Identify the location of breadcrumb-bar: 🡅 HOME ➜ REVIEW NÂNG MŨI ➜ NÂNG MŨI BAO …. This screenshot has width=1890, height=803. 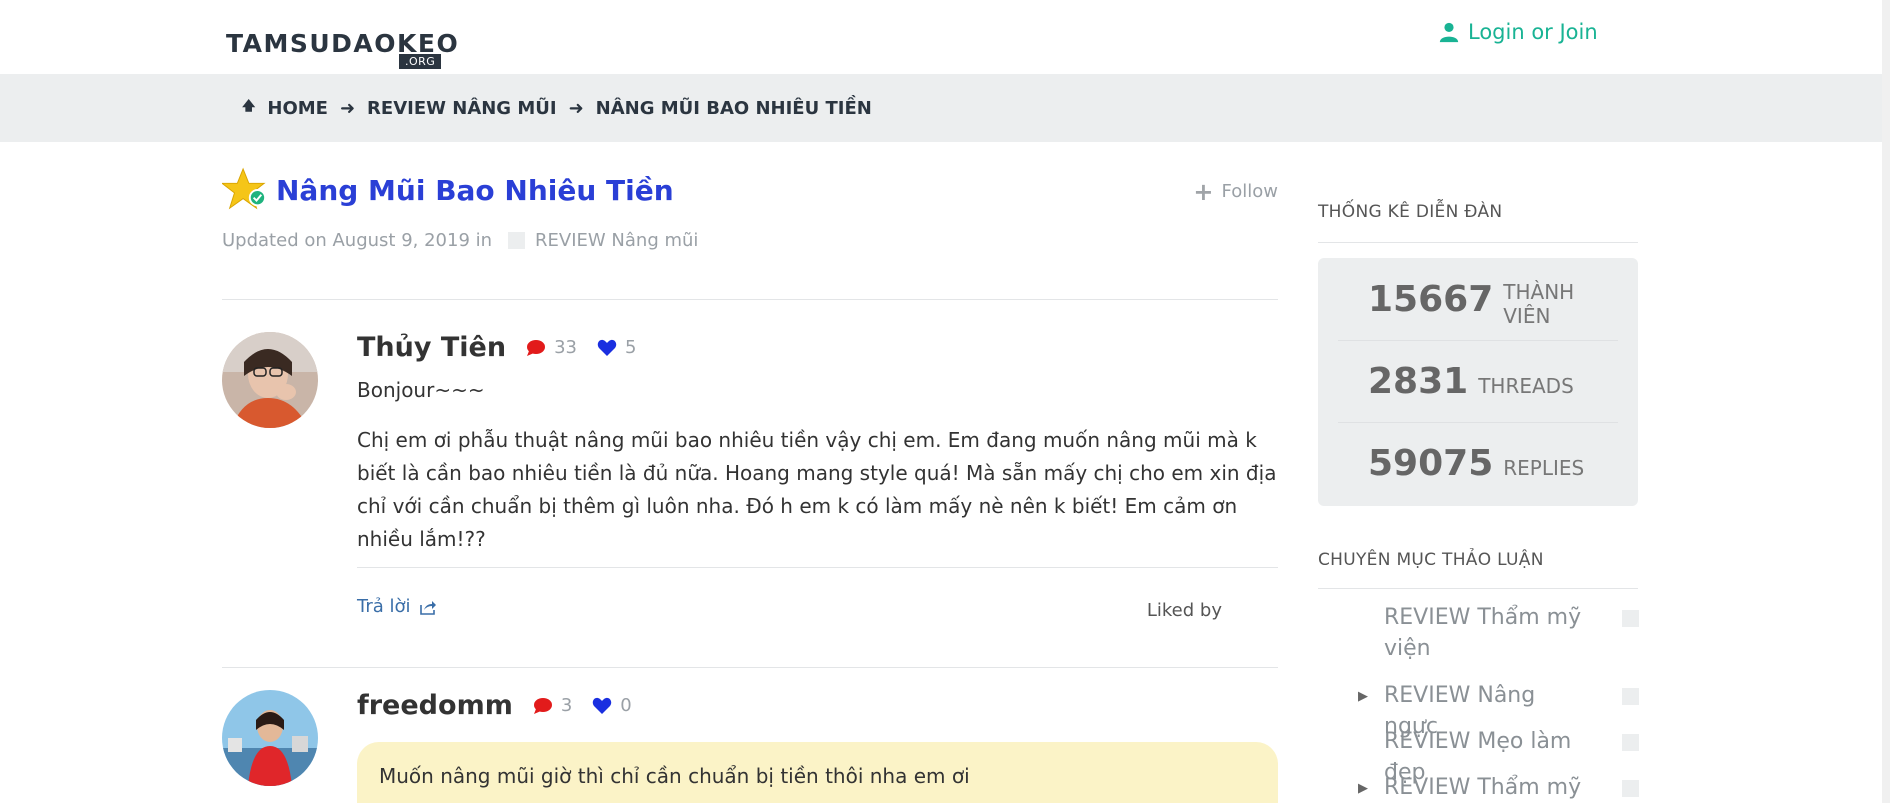
(945, 108).